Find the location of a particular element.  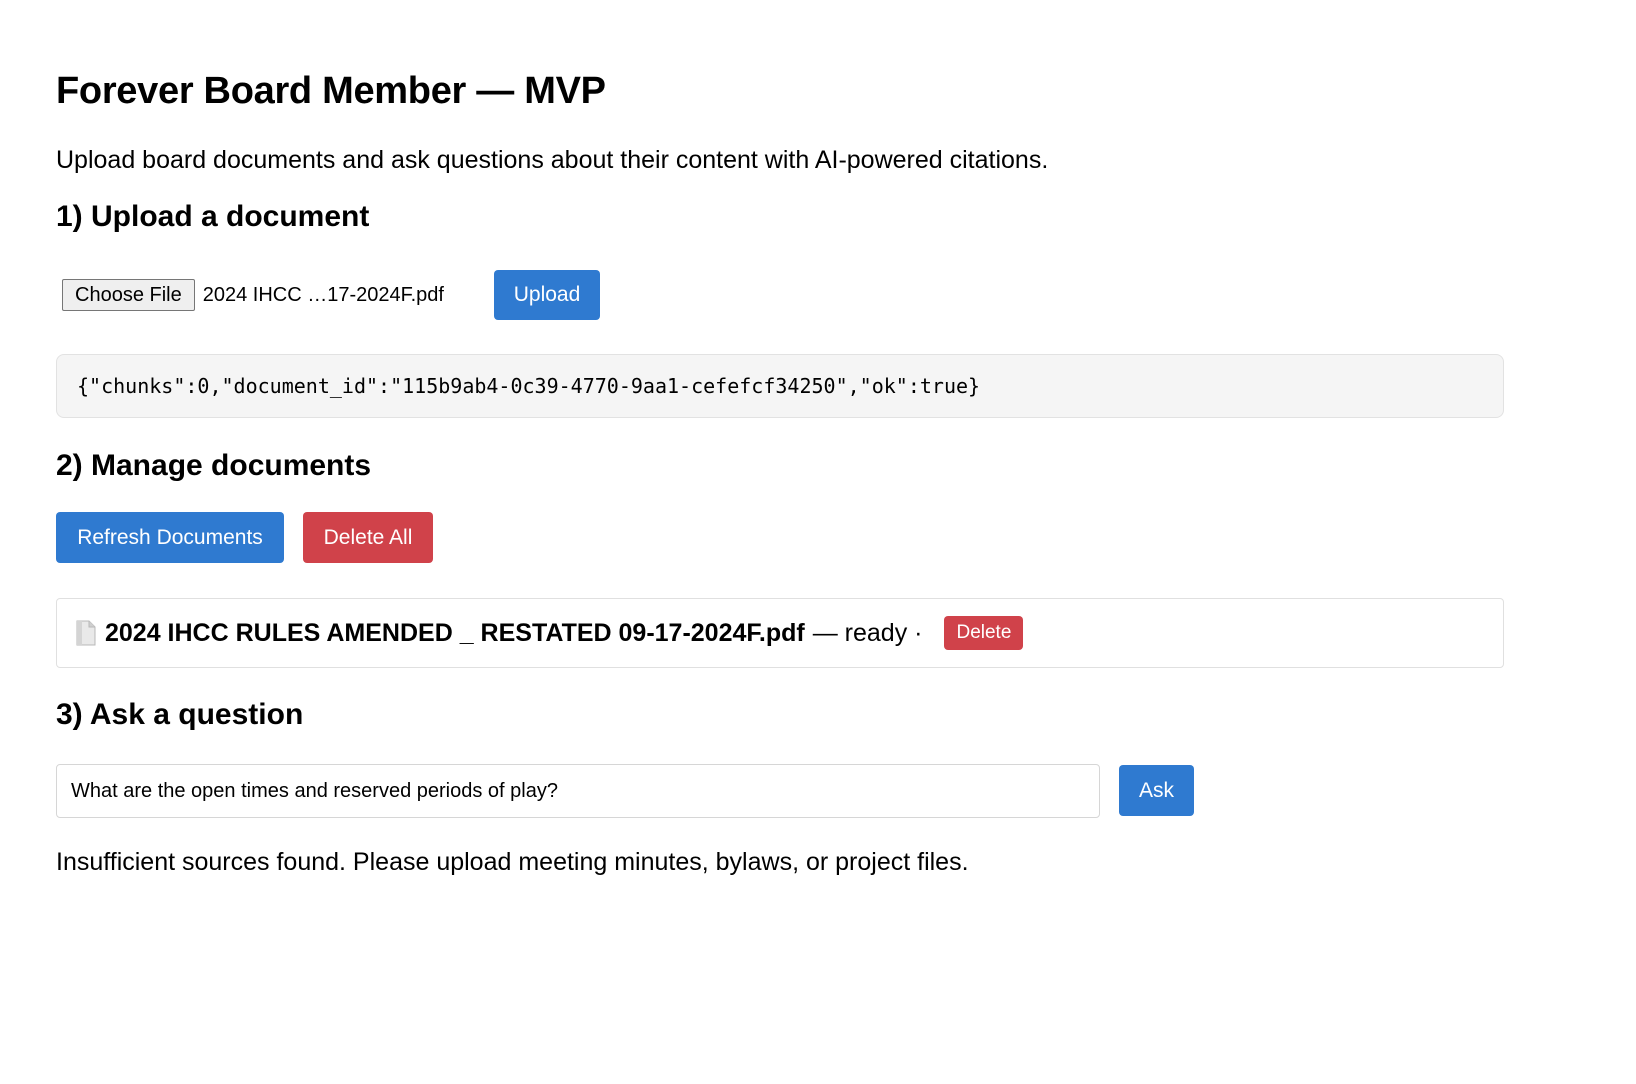

delete-all-button: Delete All is located at coordinates (368, 537).